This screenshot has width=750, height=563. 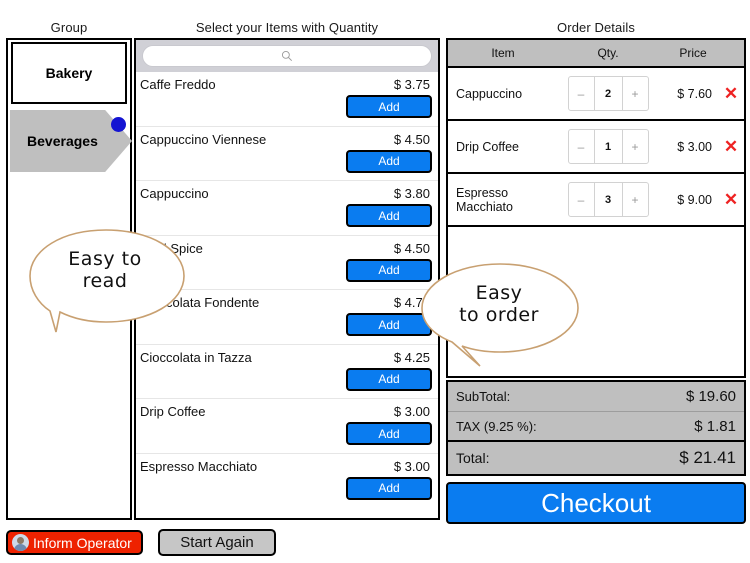 What do you see at coordinates (118, 124) in the screenshot?
I see `selected-group-dot-icon` at bounding box center [118, 124].